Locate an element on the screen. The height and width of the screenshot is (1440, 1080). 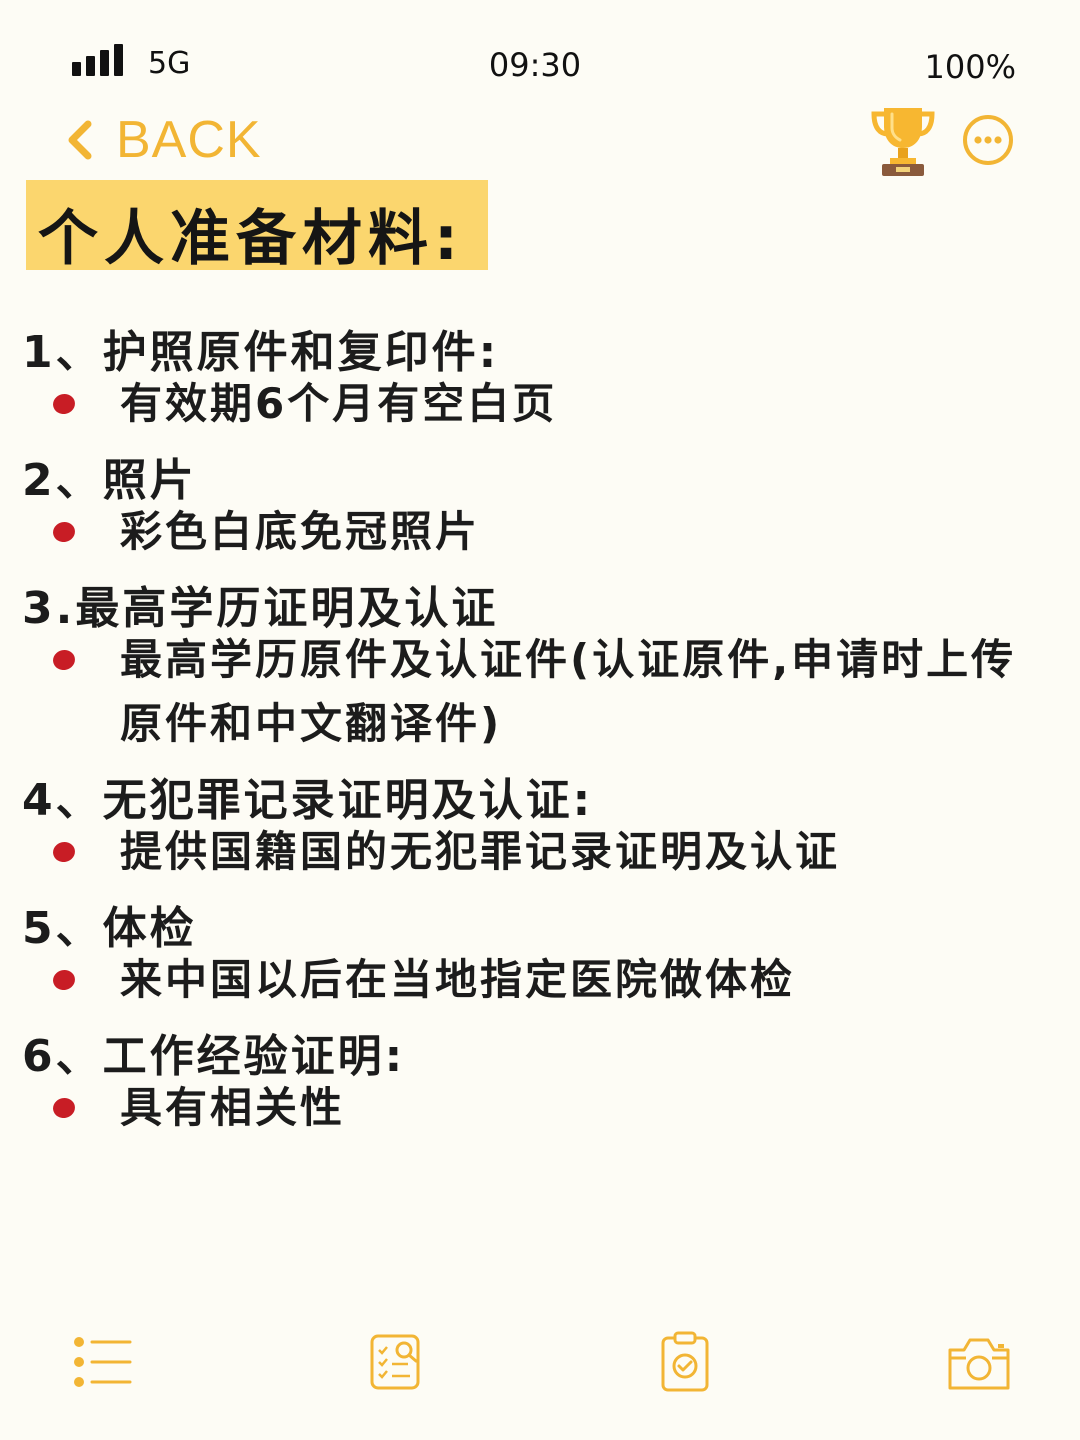
list-item: 来中国以后在当地指定医院做体检 is located at coordinates (458, 979).